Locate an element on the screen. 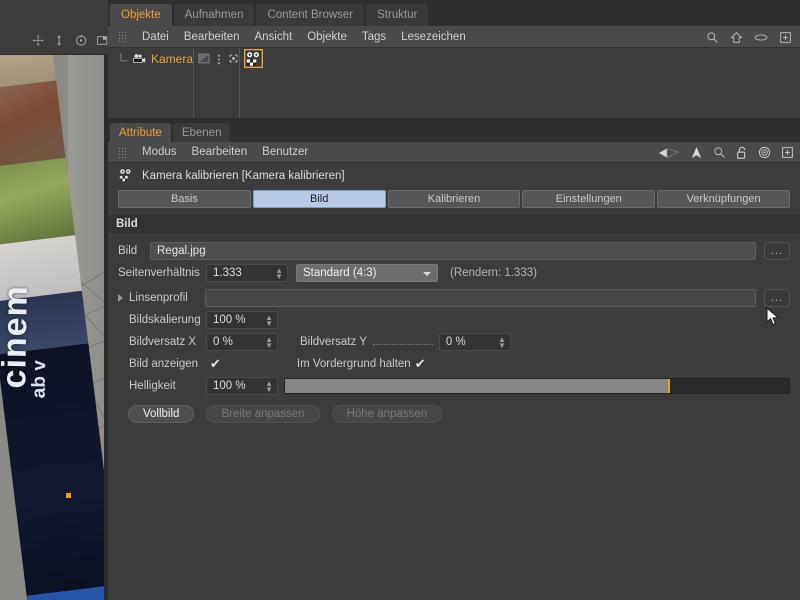  protection-tag-icon is located at coordinates (233, 58).